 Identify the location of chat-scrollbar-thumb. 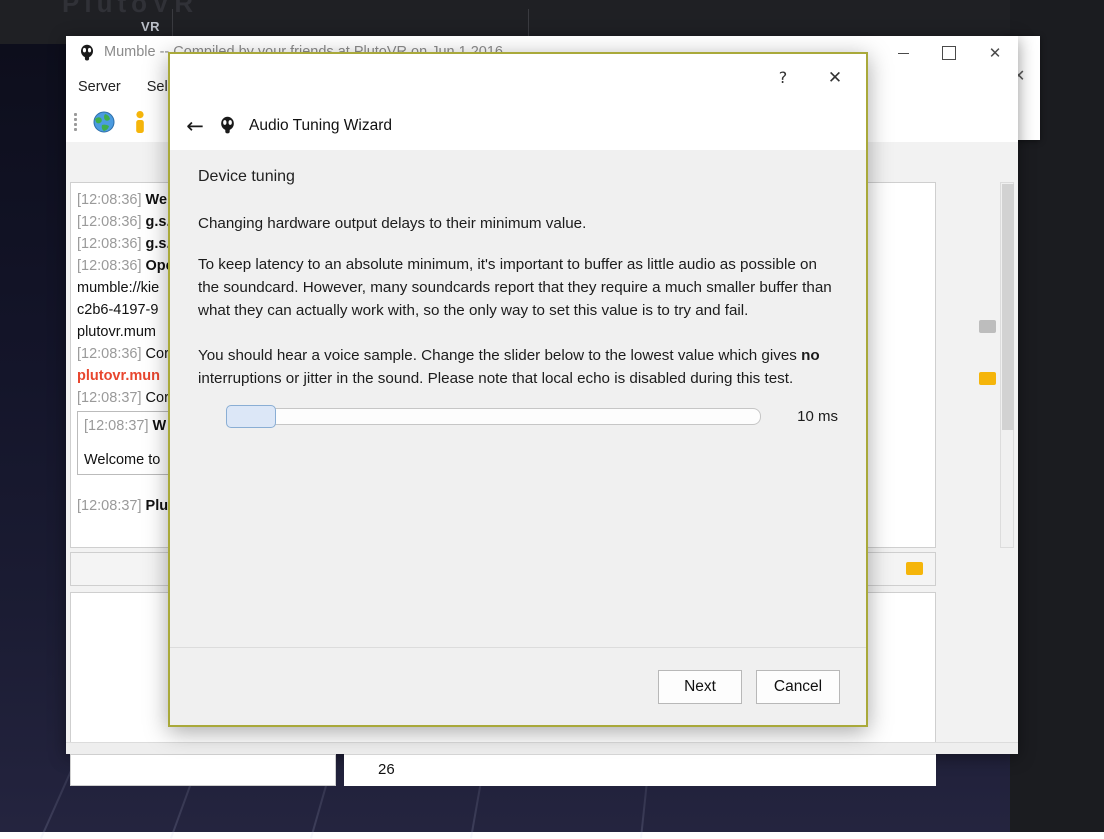
(1008, 307).